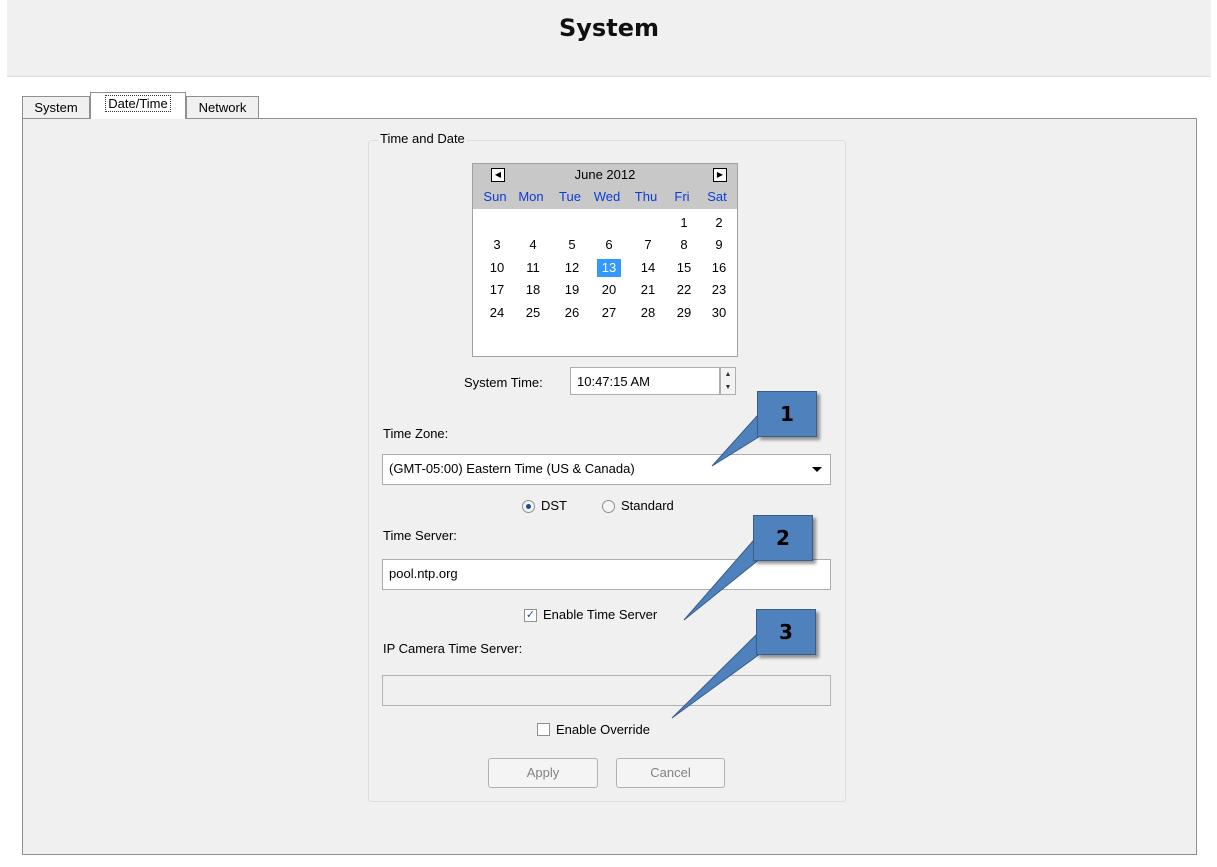 Image resolution: width=1217 pixels, height=867 pixels. Describe the element at coordinates (721, 567) in the screenshot. I see `callout-tails` at that location.